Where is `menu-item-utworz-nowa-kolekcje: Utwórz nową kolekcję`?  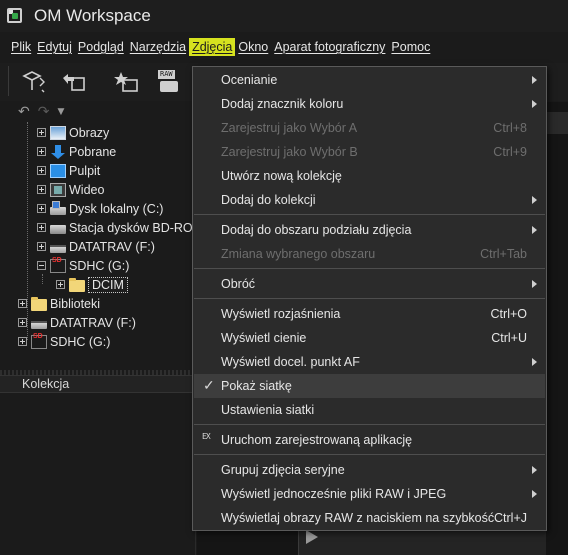
menu-item-utworz-nowa-kolekcje: Utwórz nową kolekcję is located at coordinates (369, 176).